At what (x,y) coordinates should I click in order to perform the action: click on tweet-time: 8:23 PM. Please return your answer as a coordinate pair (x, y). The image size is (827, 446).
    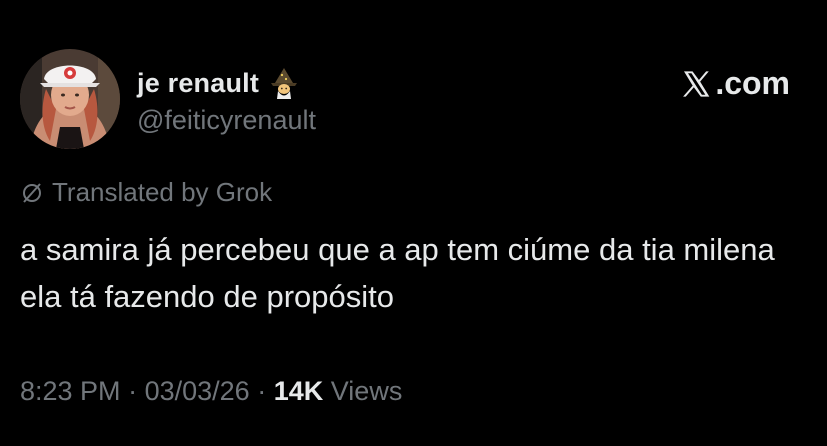
    Looking at the image, I should click on (70, 391).